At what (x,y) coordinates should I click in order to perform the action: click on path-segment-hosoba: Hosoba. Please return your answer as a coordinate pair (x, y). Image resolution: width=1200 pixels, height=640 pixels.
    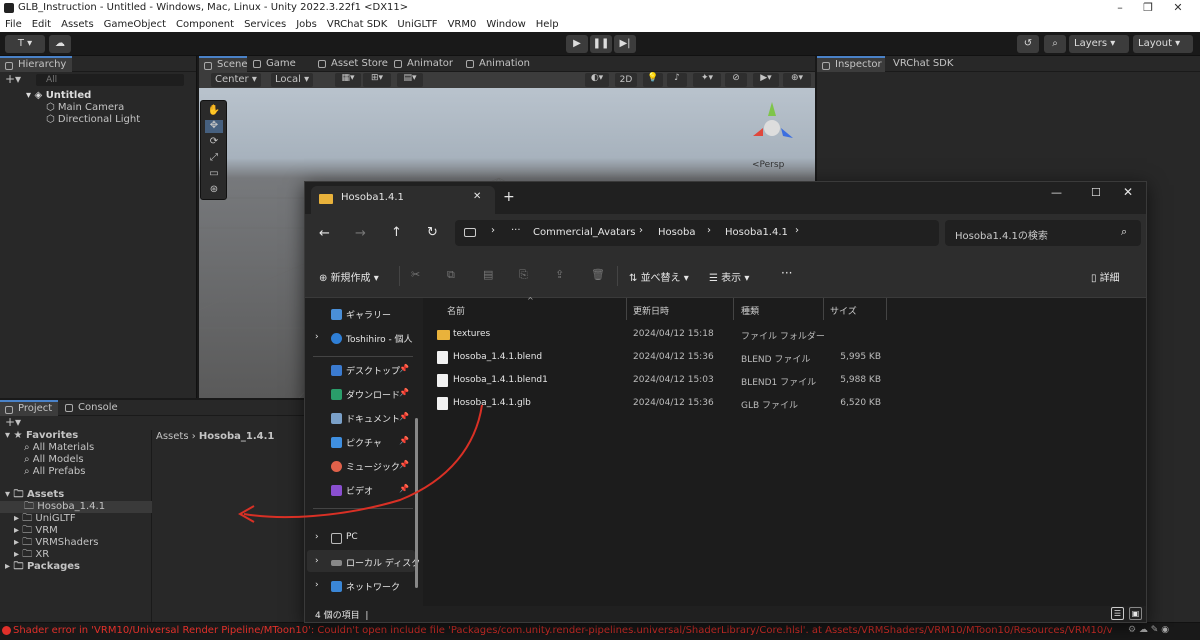
    Looking at the image, I should click on (676, 232).